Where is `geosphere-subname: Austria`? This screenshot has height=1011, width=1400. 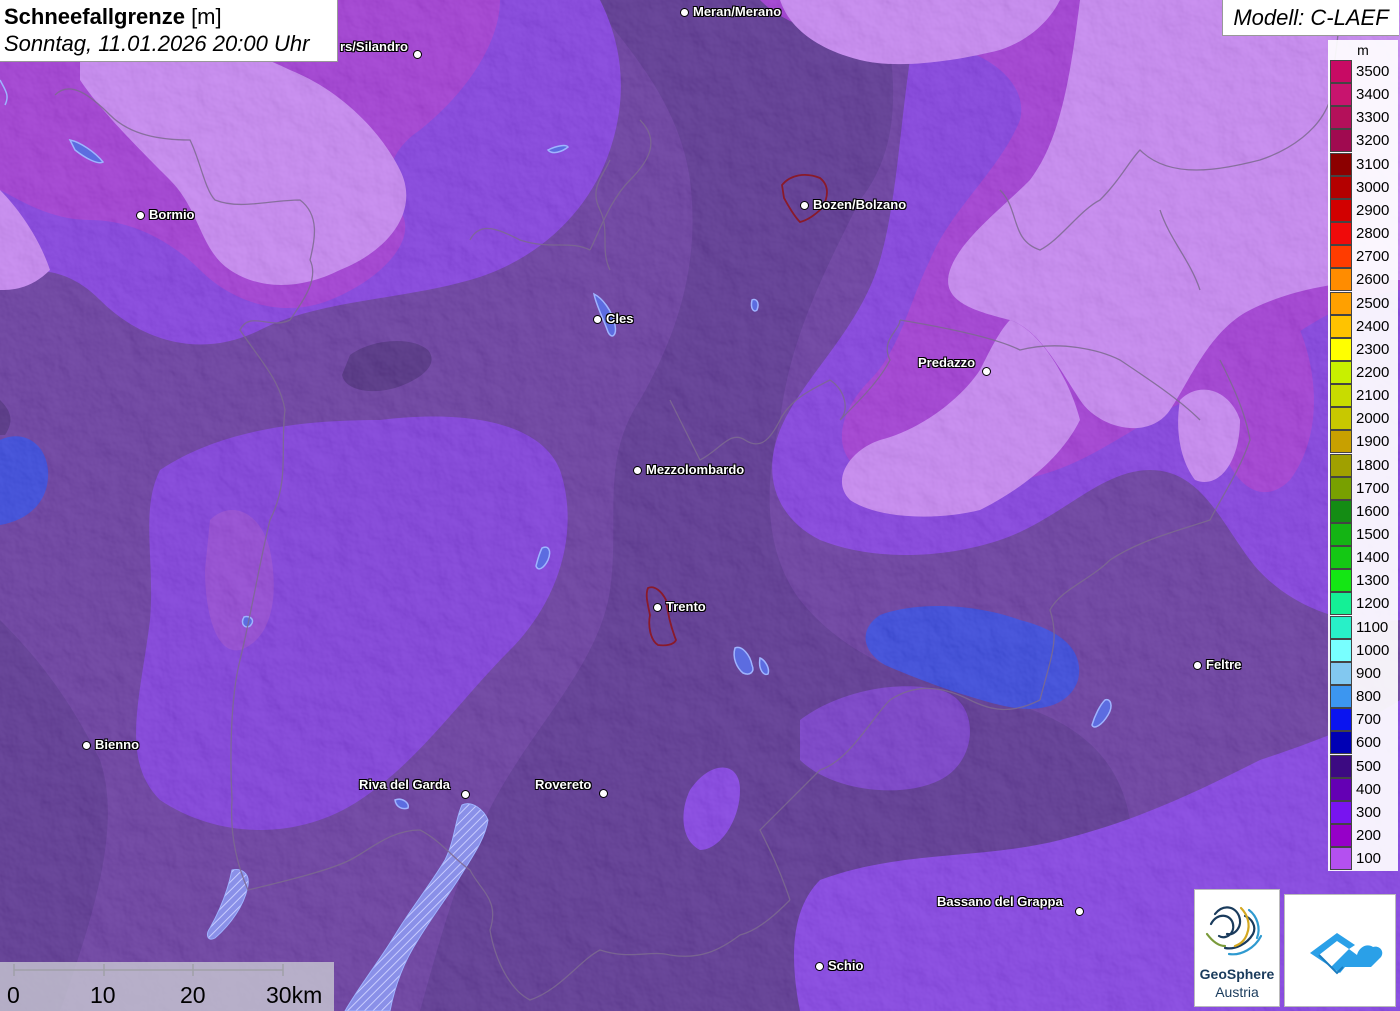 geosphere-subname: Austria is located at coordinates (1237, 992).